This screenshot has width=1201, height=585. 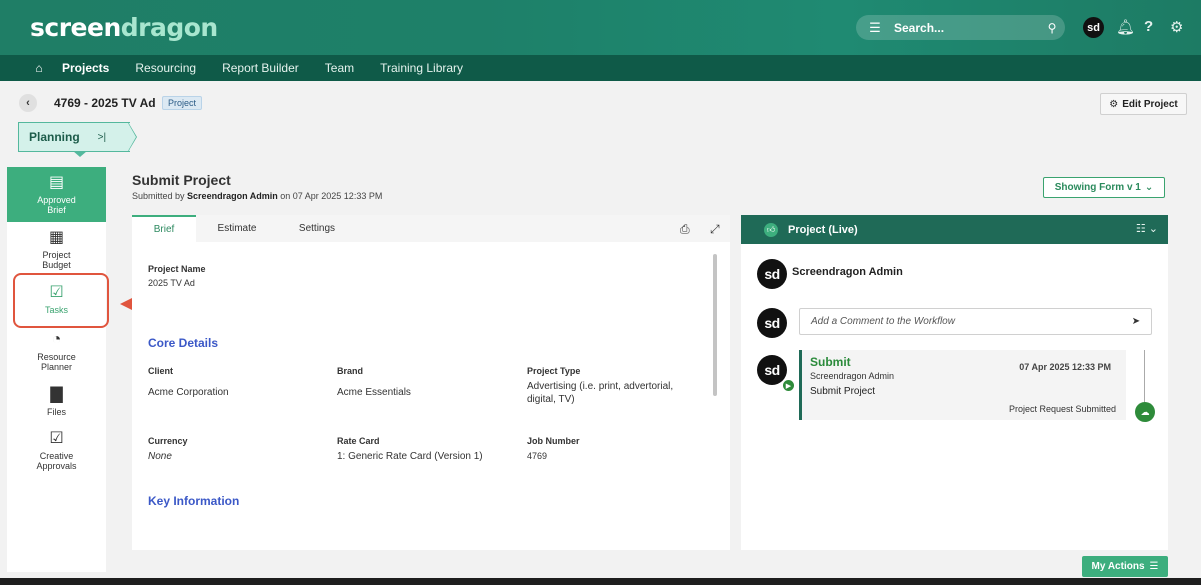 I want to click on chevron-left-icon: ‹, so click(x=28, y=103).